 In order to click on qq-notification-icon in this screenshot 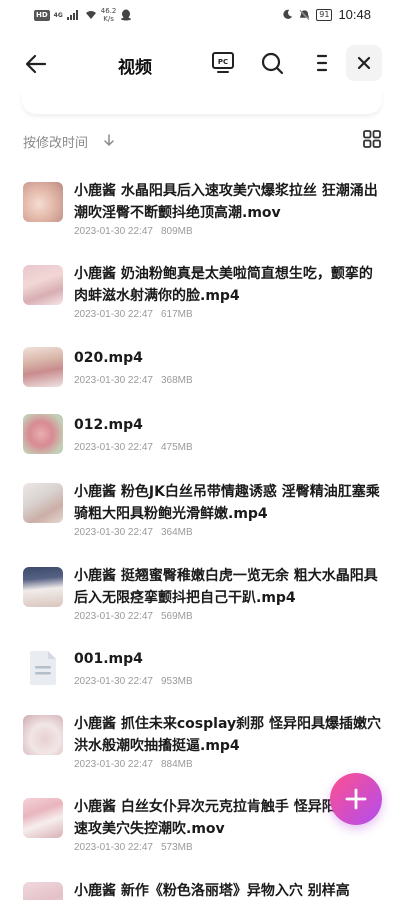, I will do `click(126, 15)`.